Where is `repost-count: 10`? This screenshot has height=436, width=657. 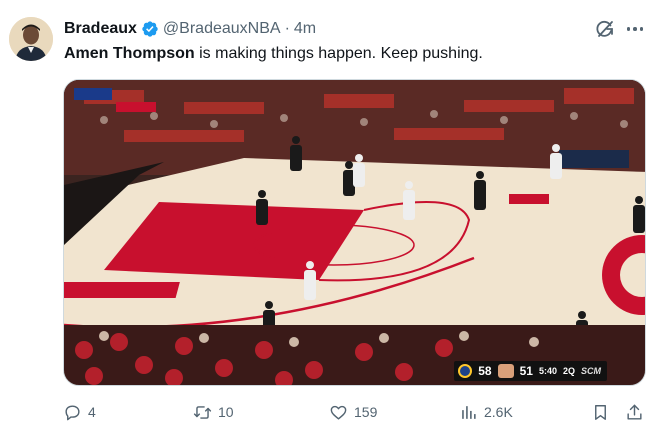
repost-count: 10 is located at coordinates (226, 412).